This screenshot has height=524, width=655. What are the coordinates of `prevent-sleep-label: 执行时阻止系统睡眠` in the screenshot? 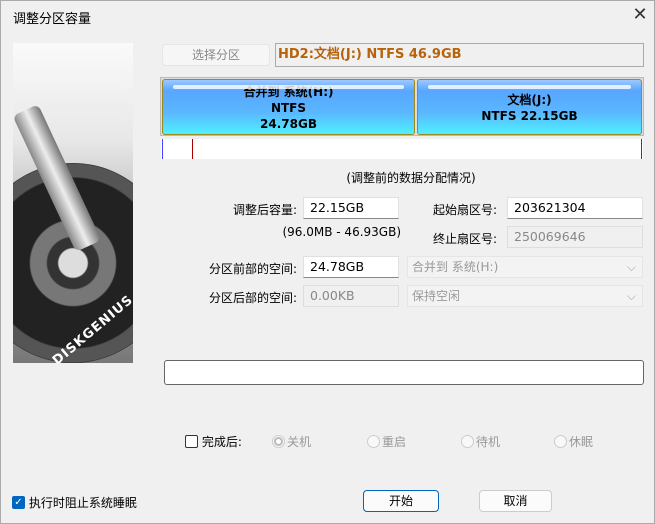 It's located at (82, 503).